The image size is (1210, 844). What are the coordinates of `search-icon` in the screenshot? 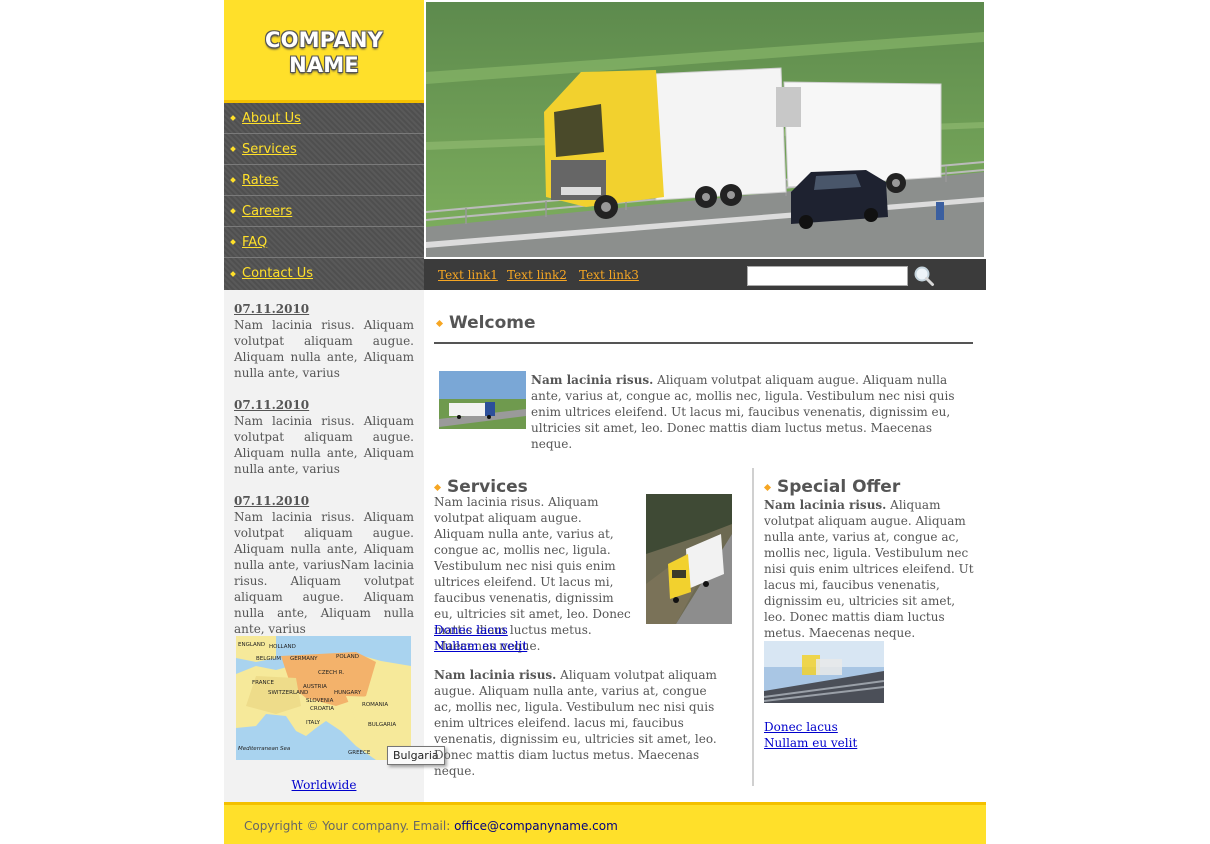 It's located at (924, 276).